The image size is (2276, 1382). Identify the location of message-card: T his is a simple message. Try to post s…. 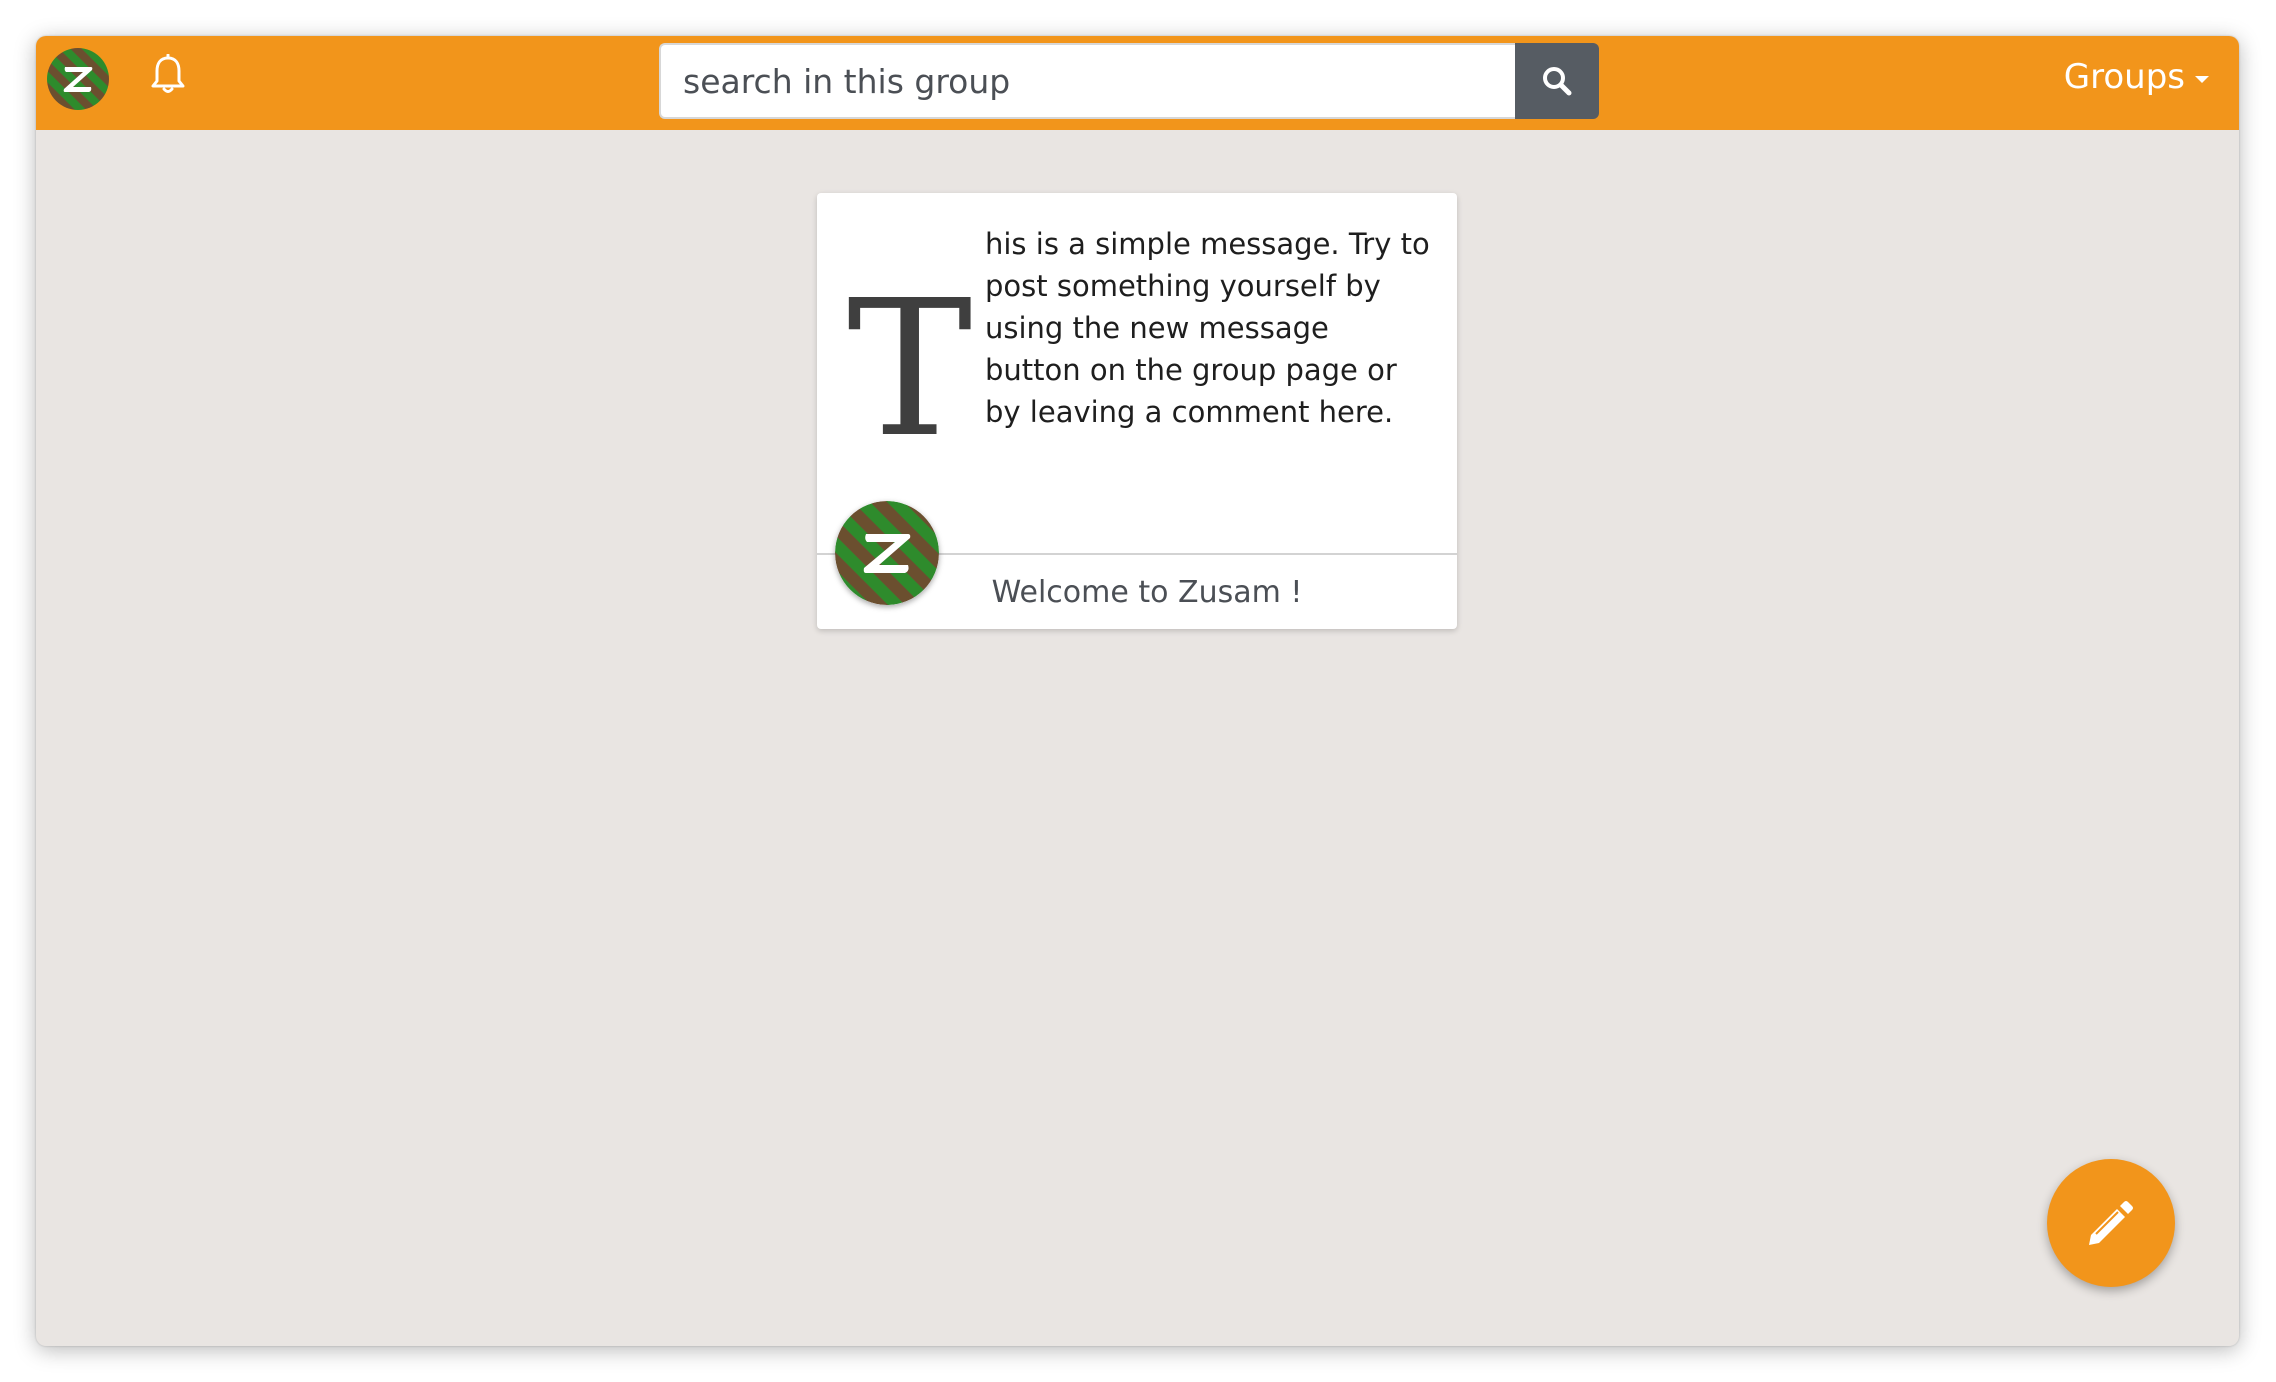
(1137, 411).